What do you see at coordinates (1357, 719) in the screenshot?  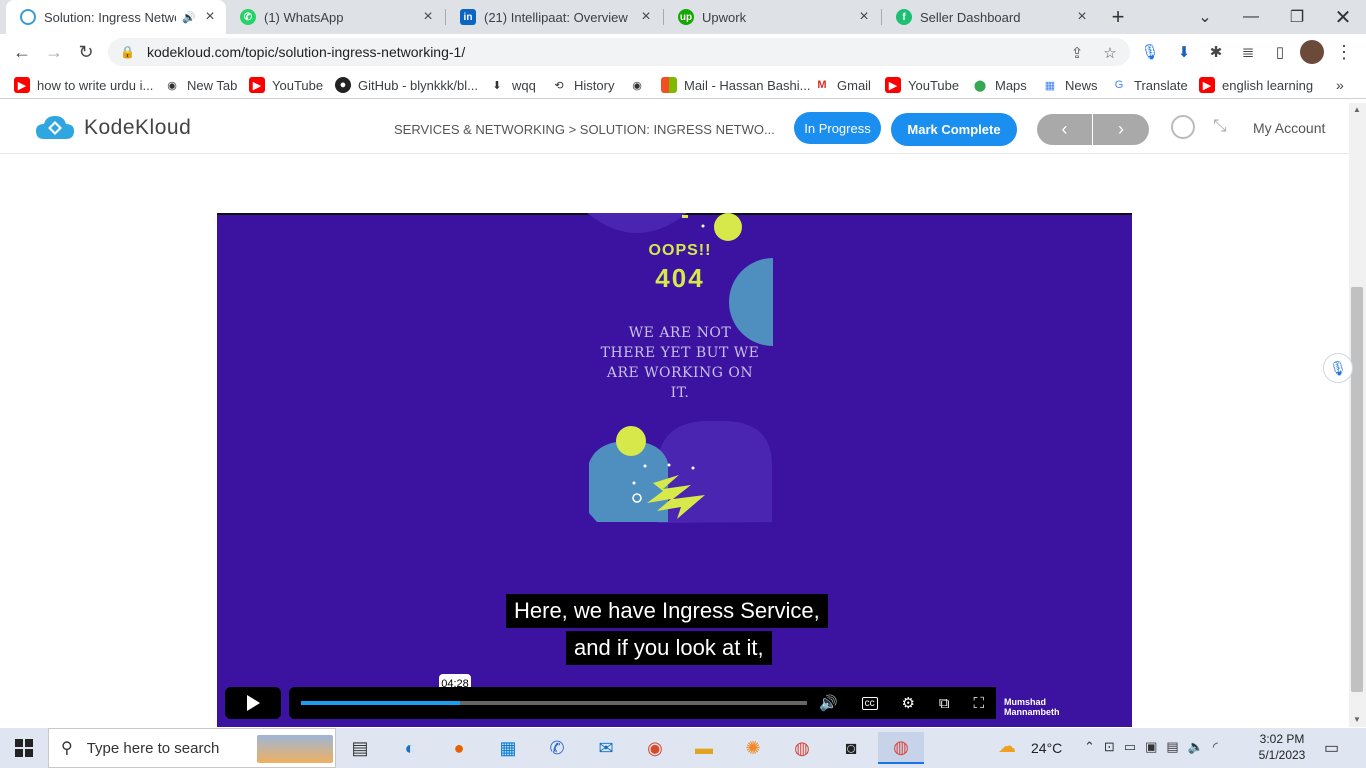 I see `scroll-down-icon: ▼` at bounding box center [1357, 719].